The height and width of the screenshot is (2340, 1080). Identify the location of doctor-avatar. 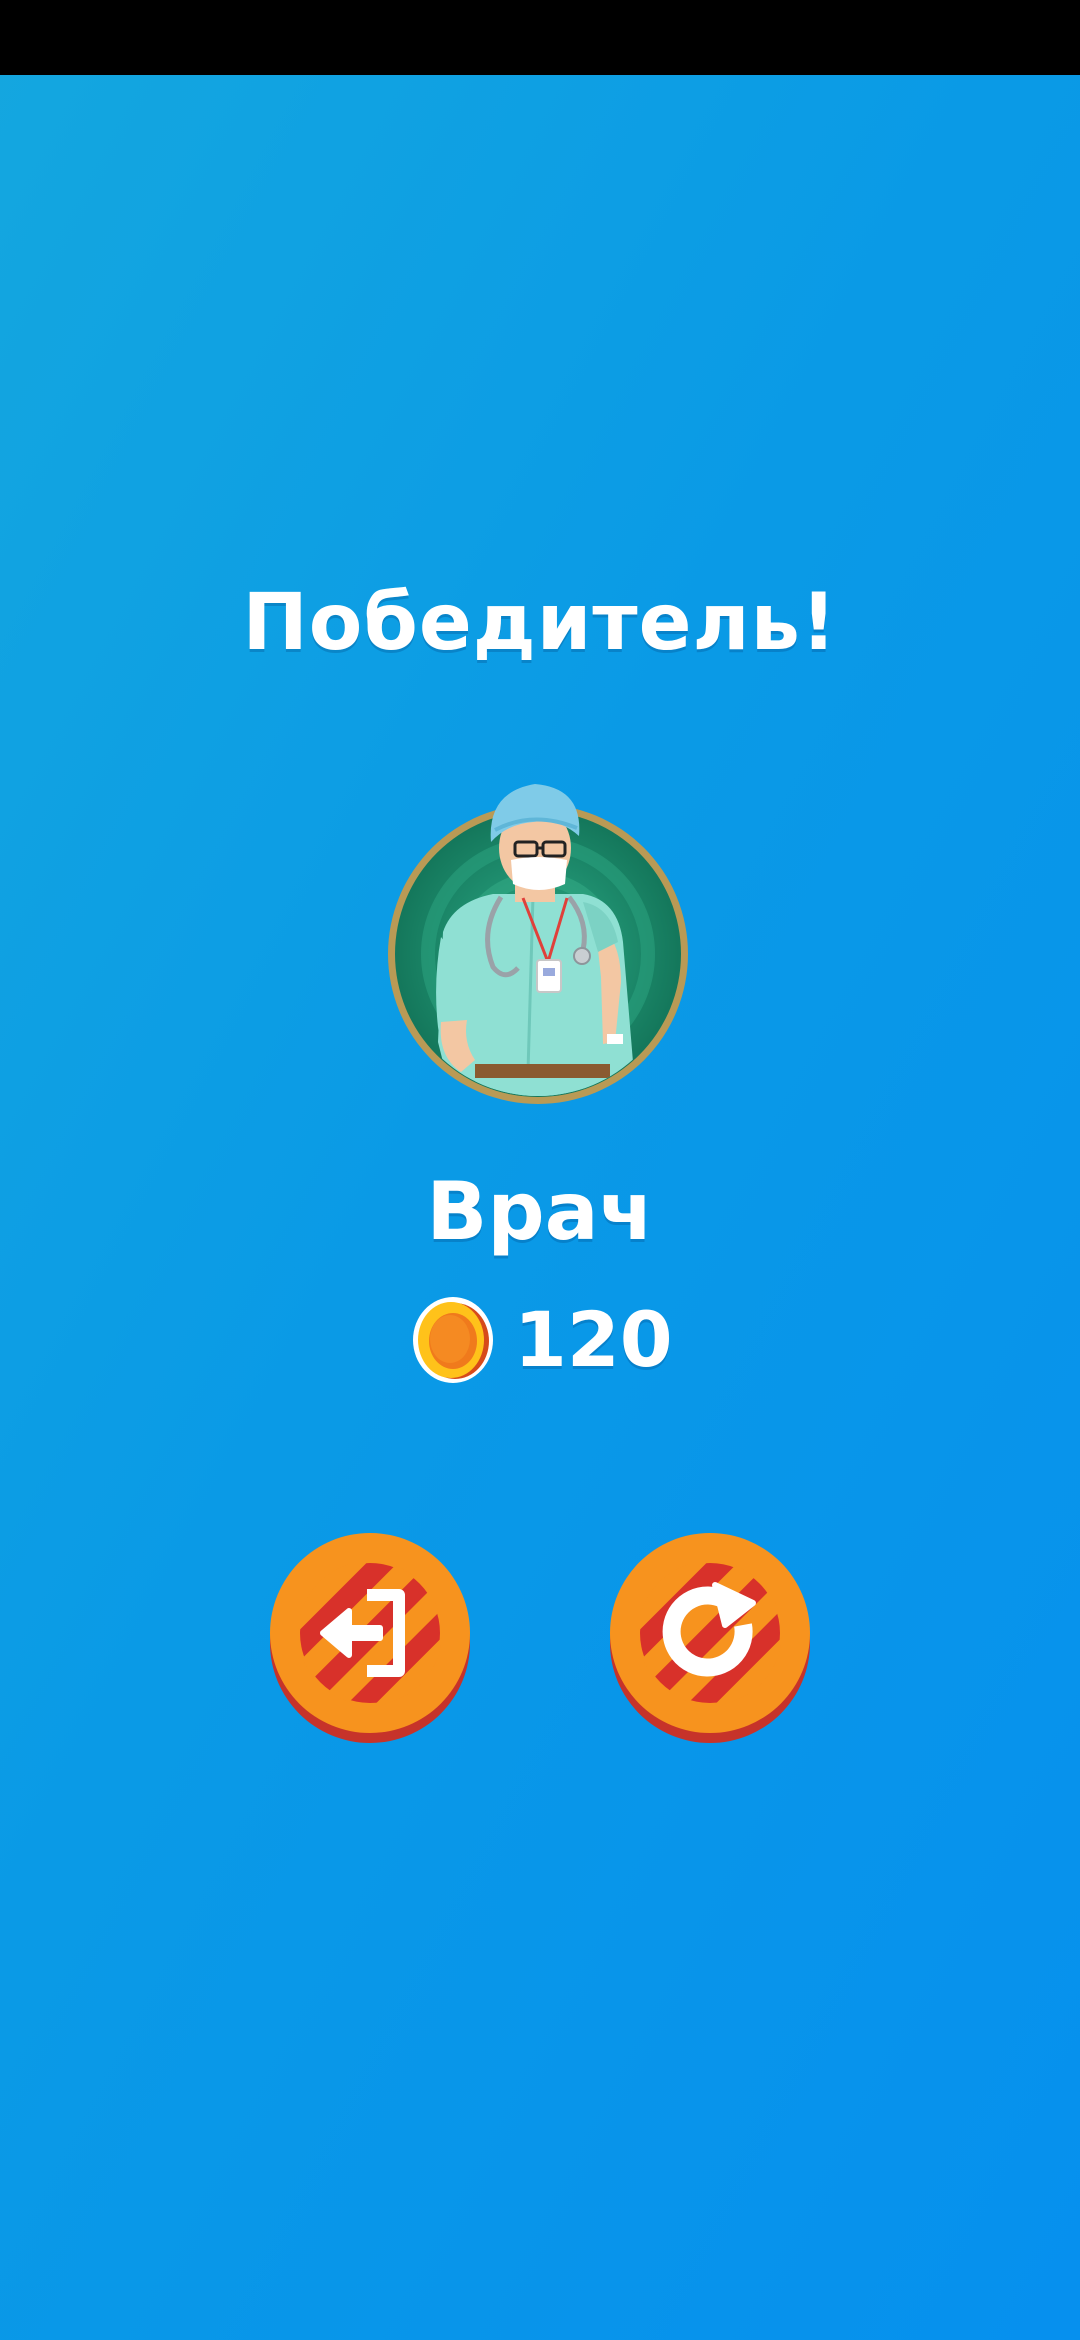
(538, 944).